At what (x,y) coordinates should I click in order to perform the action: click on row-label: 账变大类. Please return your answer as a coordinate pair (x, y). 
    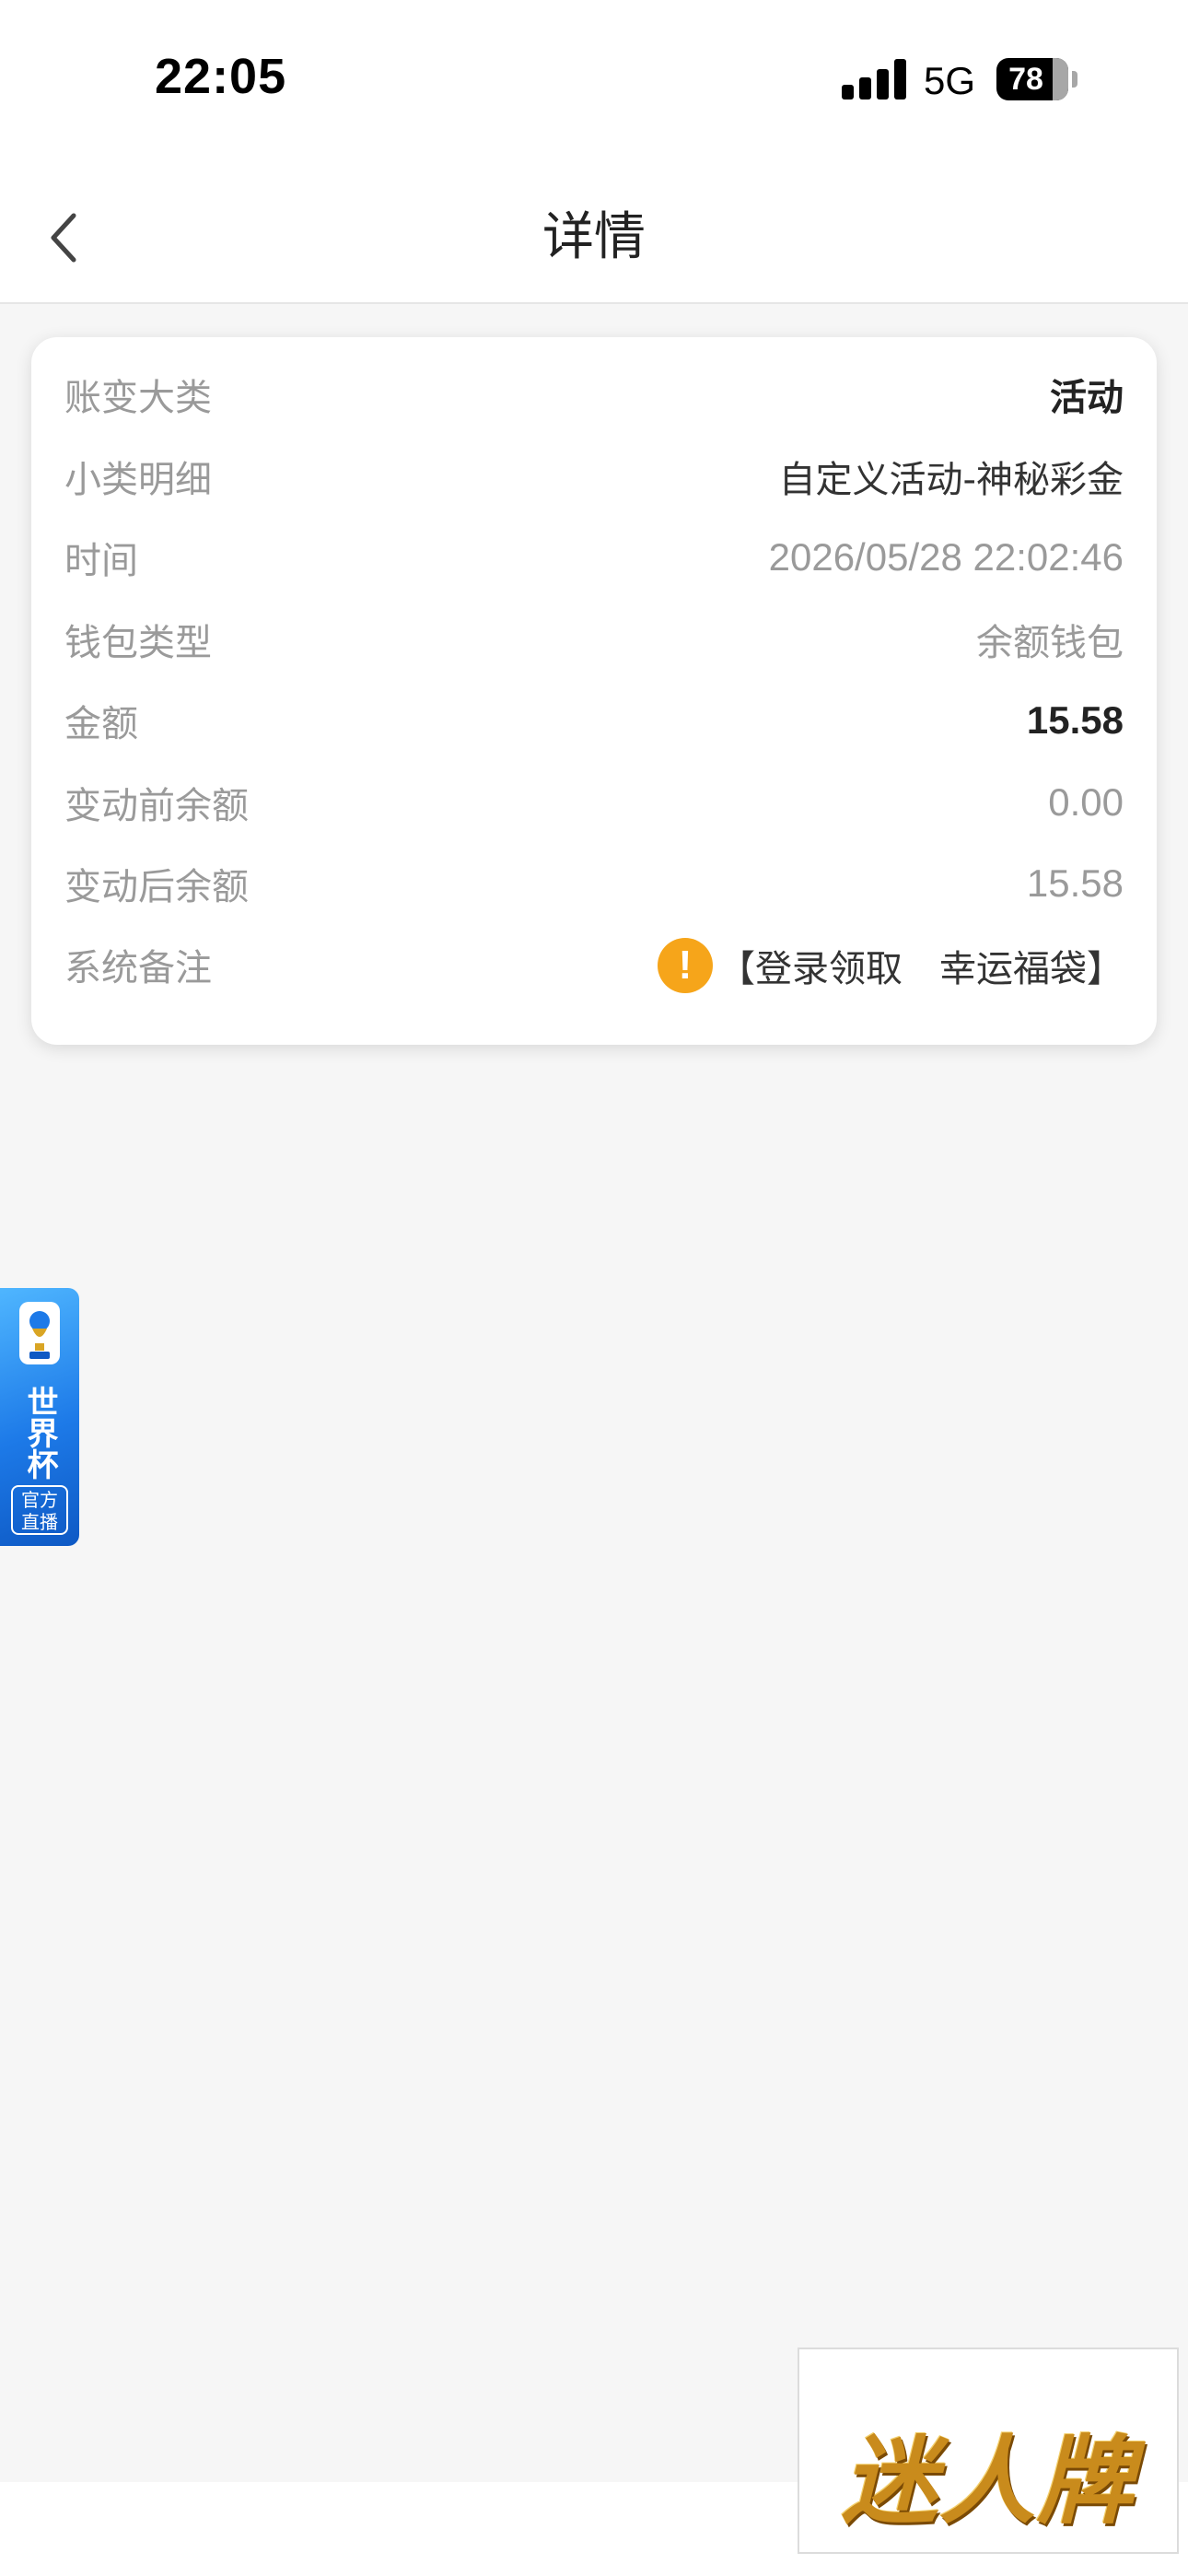
    Looking at the image, I should click on (138, 398).